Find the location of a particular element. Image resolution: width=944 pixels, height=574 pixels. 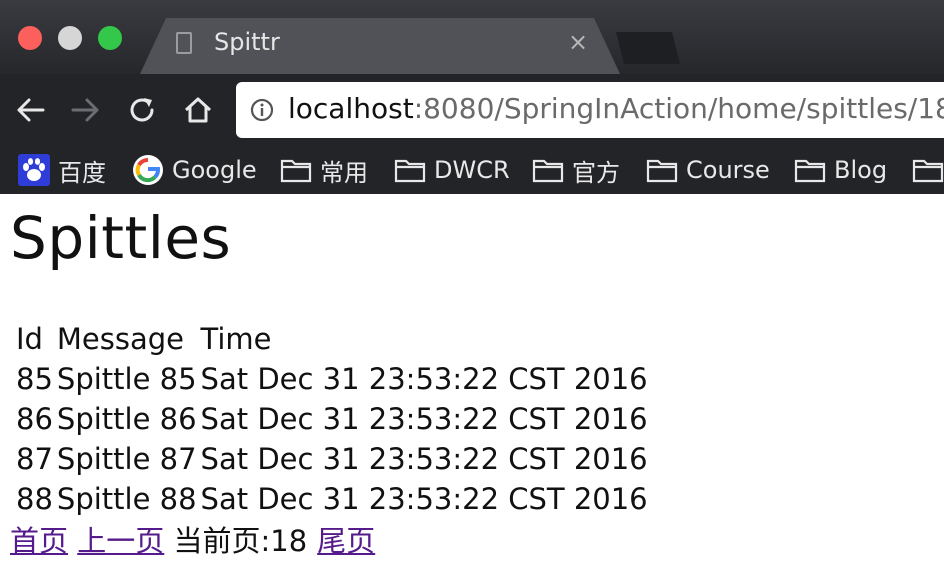

bookmark-label: 常用 is located at coordinates (344, 172).